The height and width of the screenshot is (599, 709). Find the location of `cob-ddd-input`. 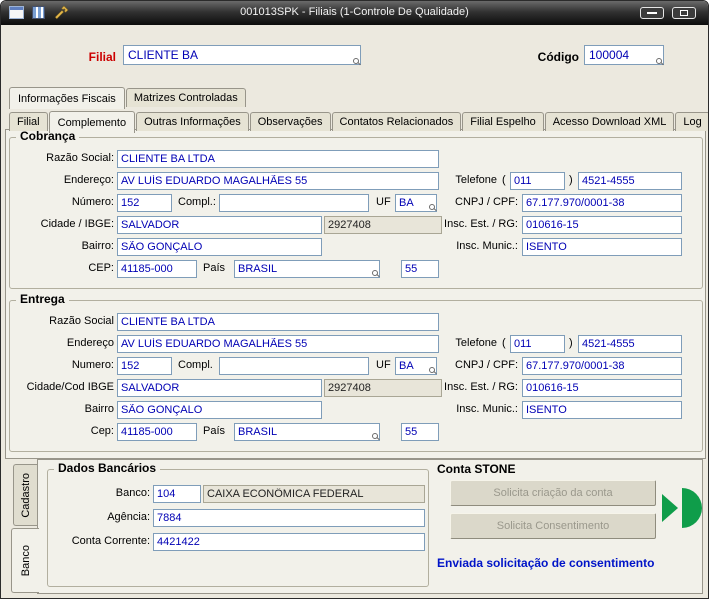

cob-ddd-input is located at coordinates (537, 181).